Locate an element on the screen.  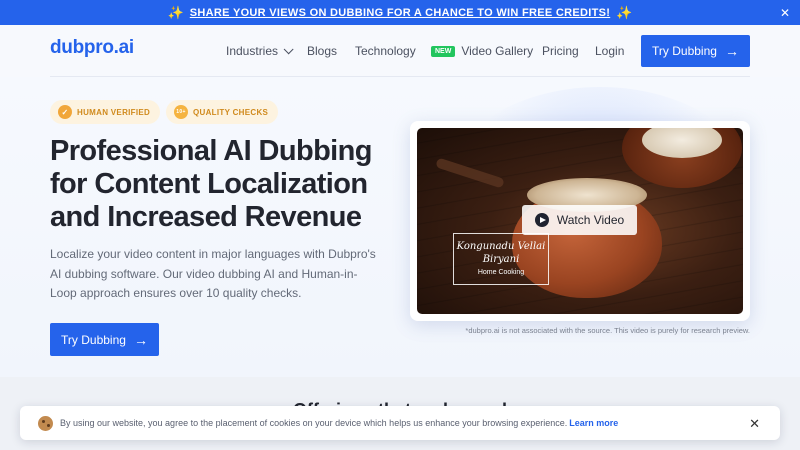
video-title-overlay: Kongunadu Vellai Biryani Home Cooking is located at coordinates (501, 259).